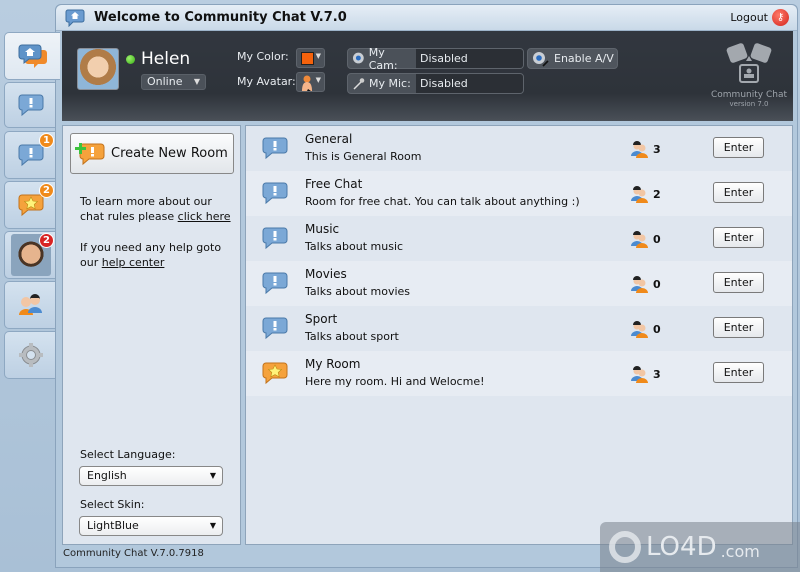  Describe the element at coordinates (395, 381) in the screenshot. I see `room-description: Here my room. Hi and Welocme!` at that location.